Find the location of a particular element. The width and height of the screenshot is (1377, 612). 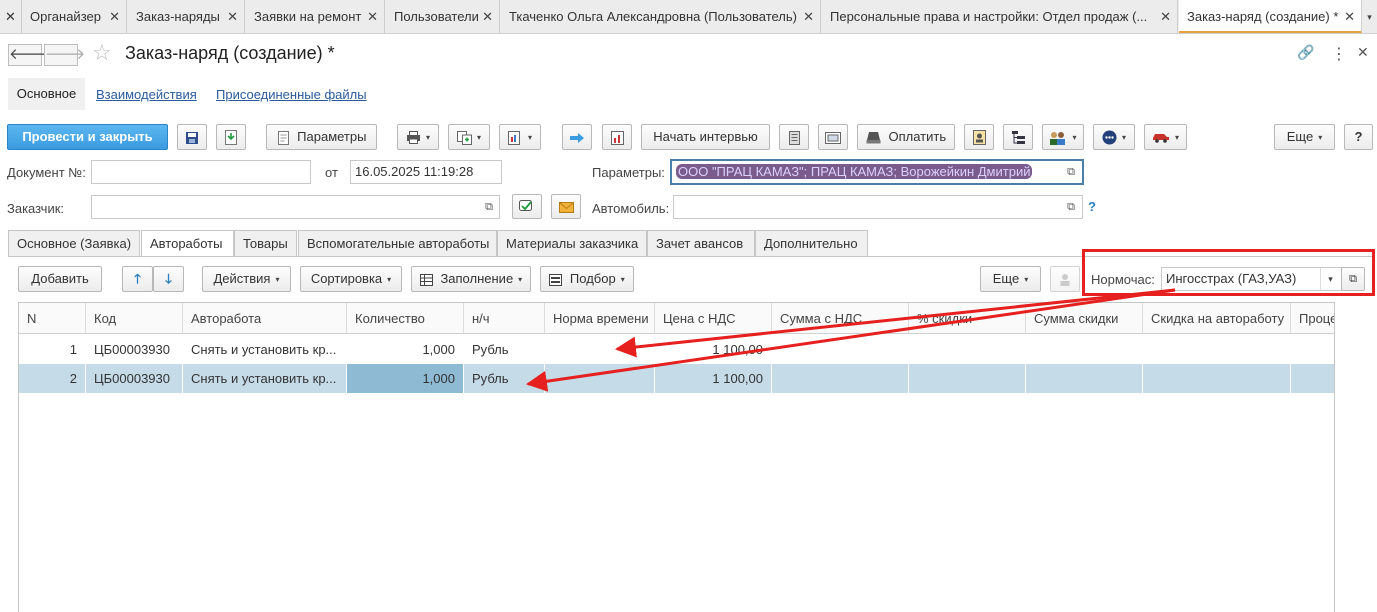

print-button: ▾ is located at coordinates (418, 137).